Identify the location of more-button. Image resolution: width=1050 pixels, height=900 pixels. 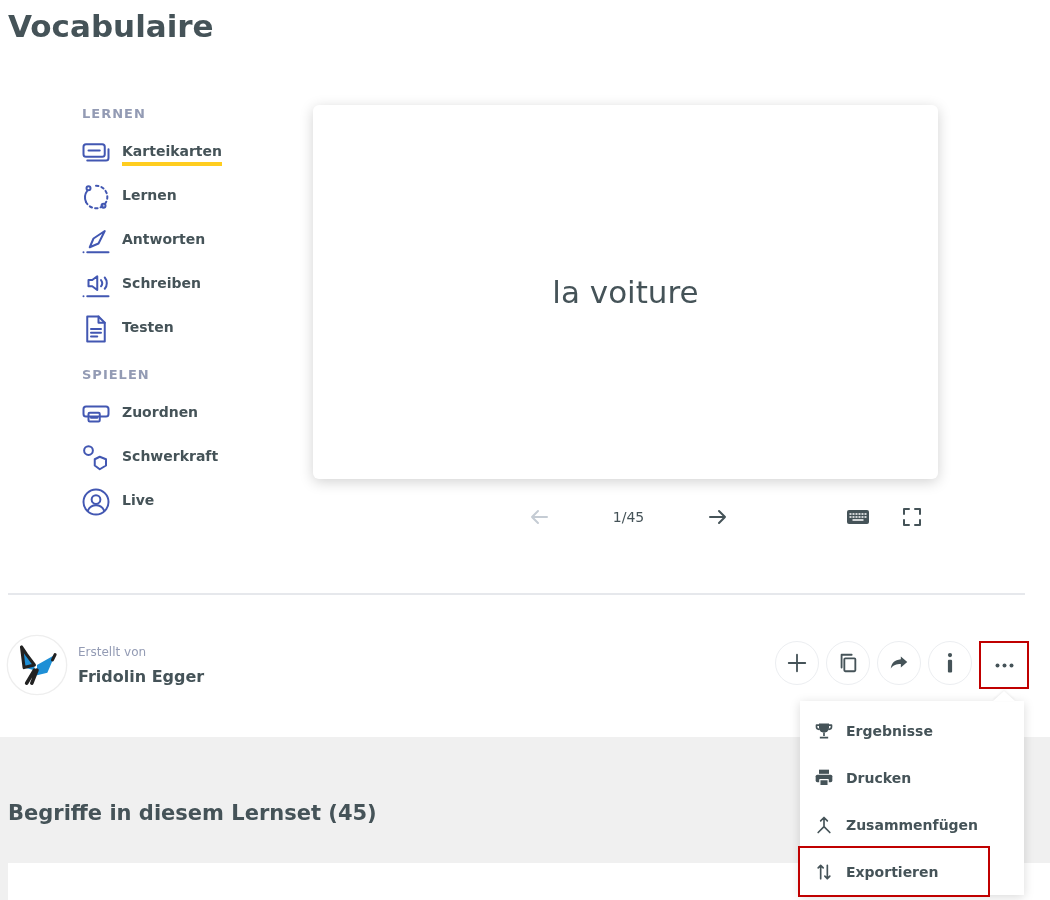
(1004, 665).